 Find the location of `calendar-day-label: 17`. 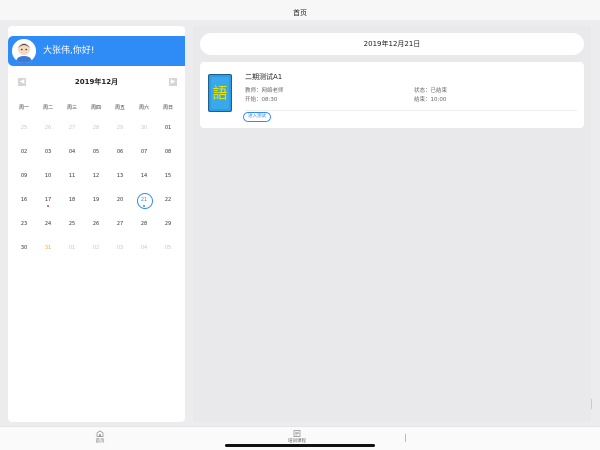

calendar-day-label: 17 is located at coordinates (48, 200).